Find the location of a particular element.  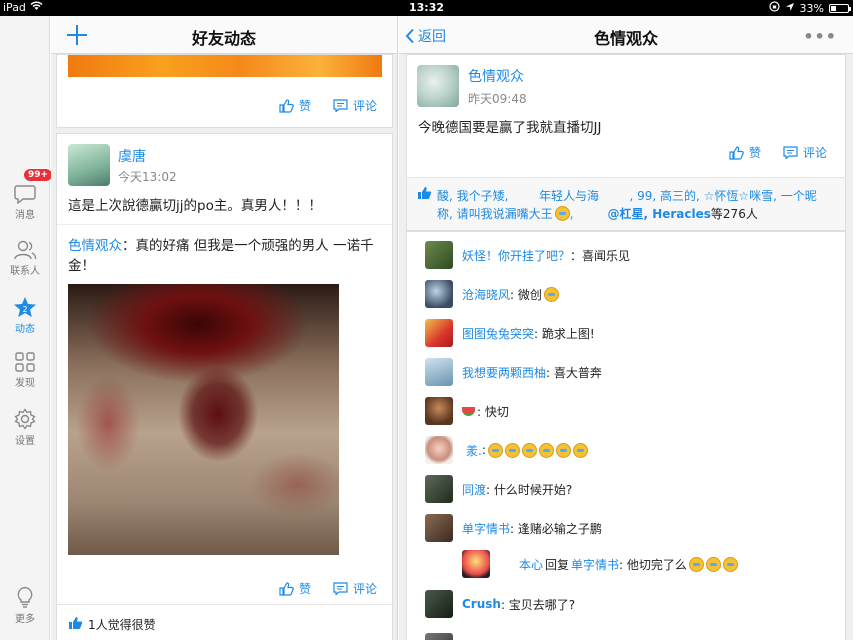

sidebar-item-messages: 99+ 消息 is located at coordinates (27, 194).